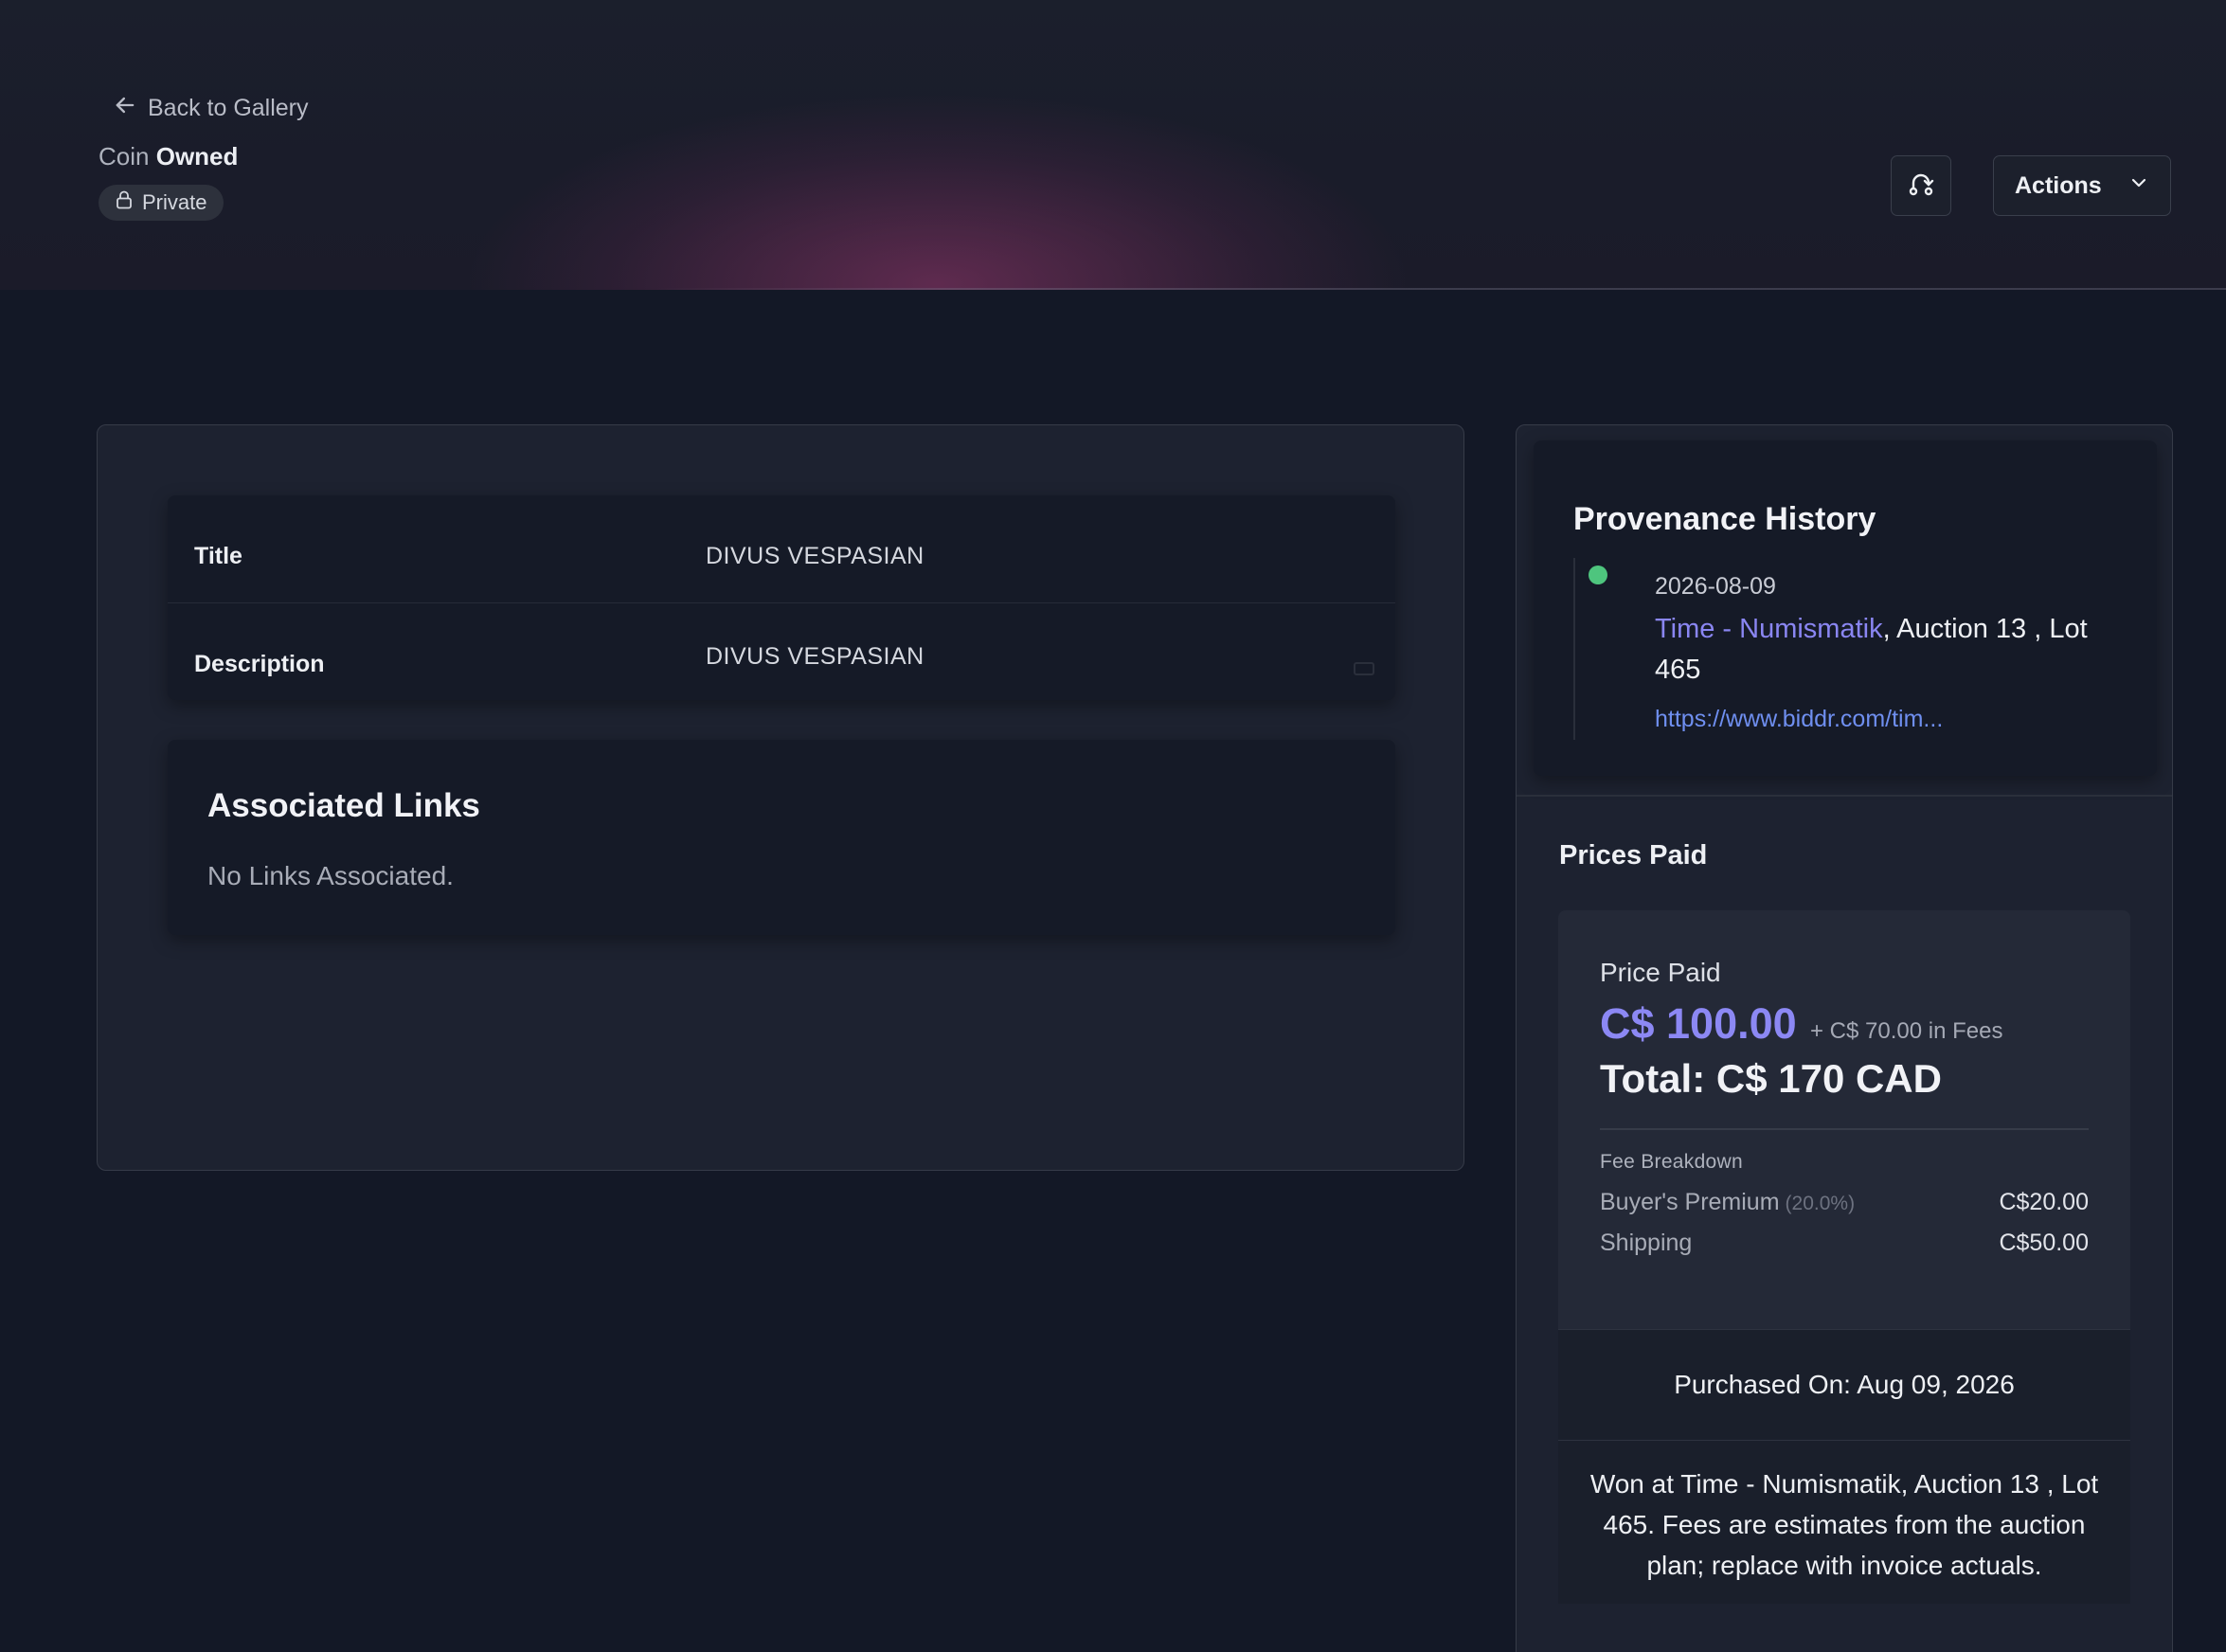 The image size is (2226, 1652). What do you see at coordinates (1769, 629) in the screenshot?
I see `auction-house-link: Time - Numismatik` at bounding box center [1769, 629].